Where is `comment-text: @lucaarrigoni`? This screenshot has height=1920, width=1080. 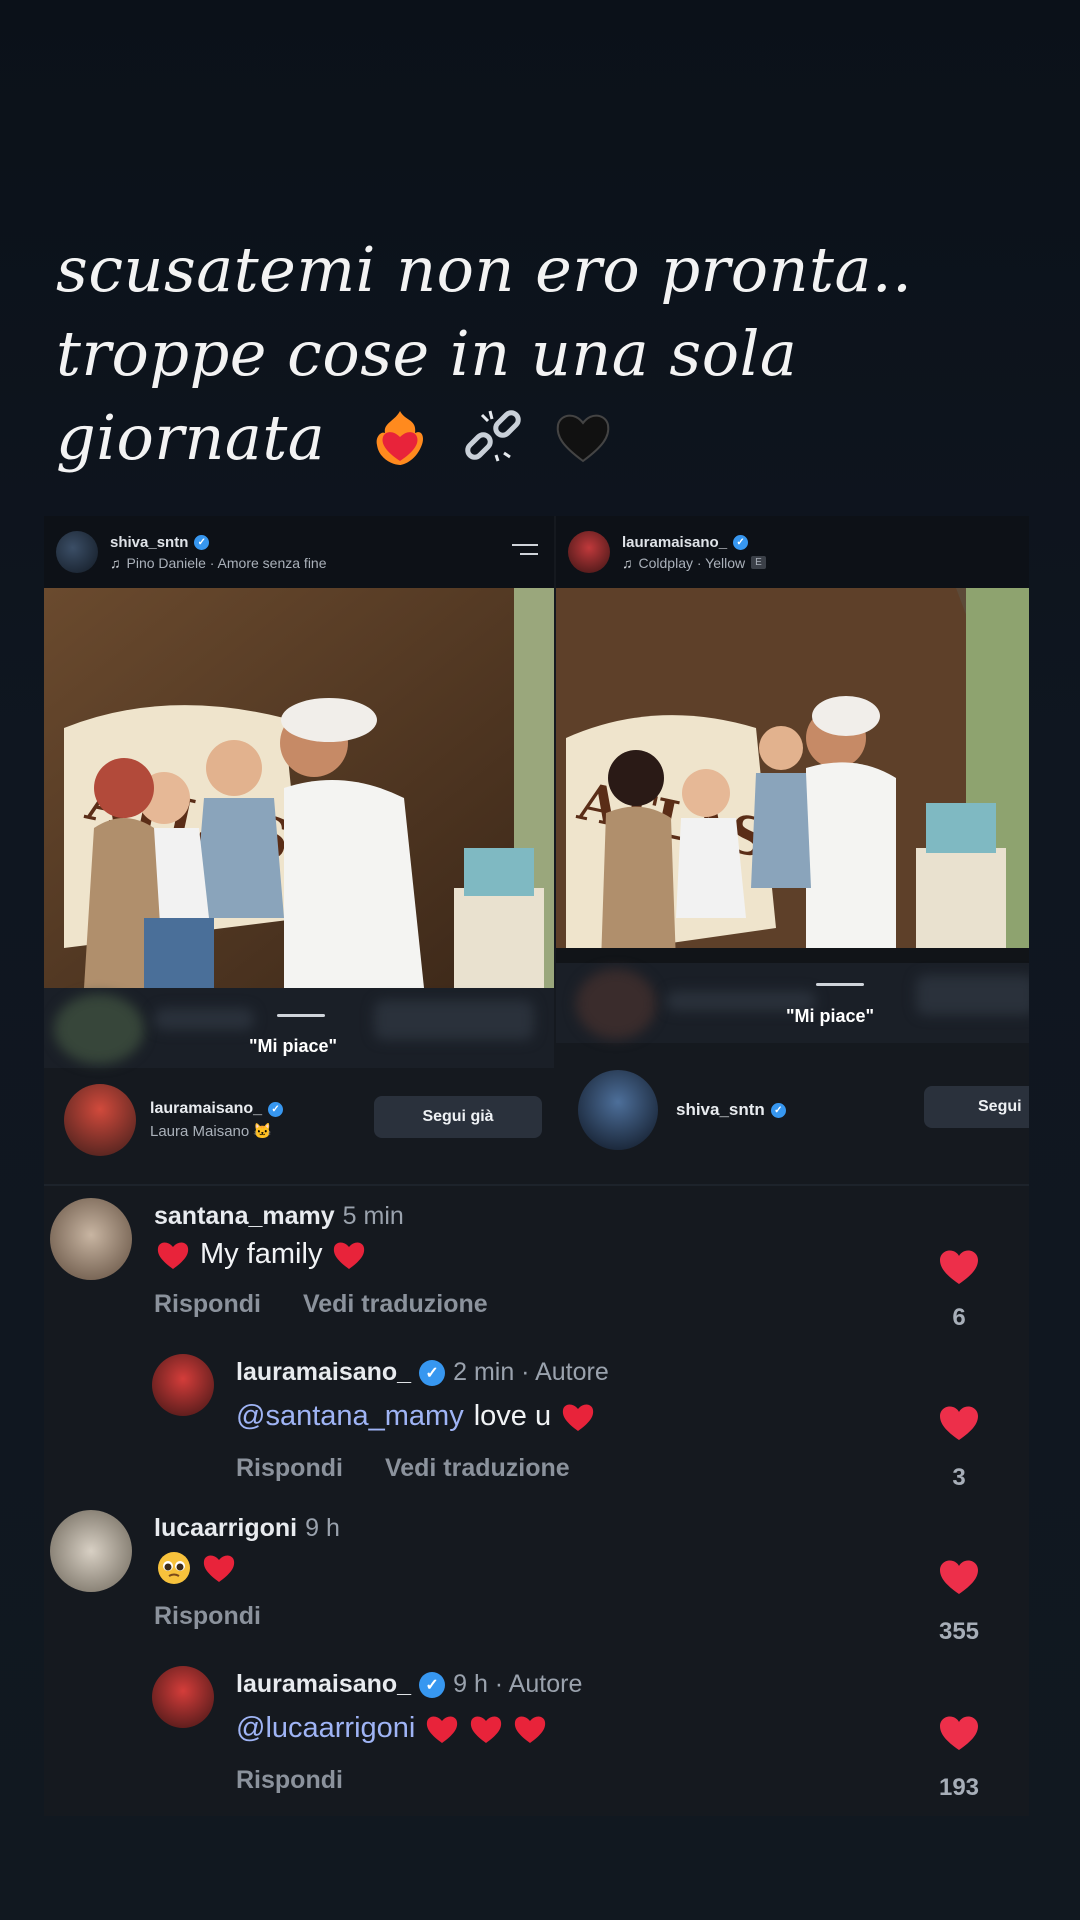 comment-text: @lucaarrigoni is located at coordinates (391, 1728).